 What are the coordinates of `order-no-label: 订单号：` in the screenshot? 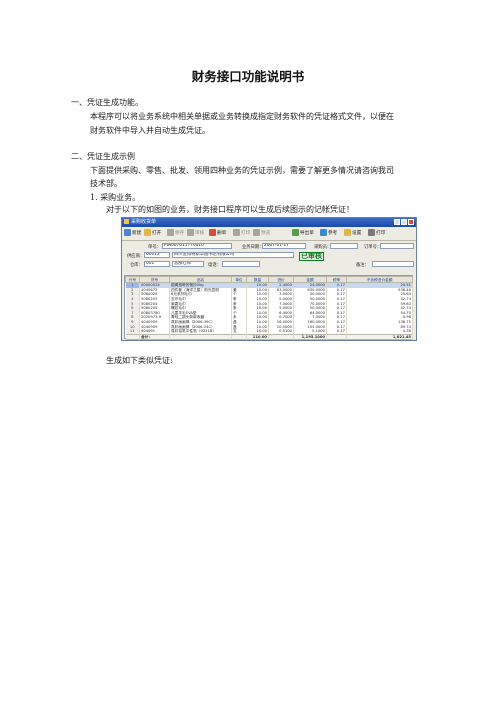 It's located at (373, 247).